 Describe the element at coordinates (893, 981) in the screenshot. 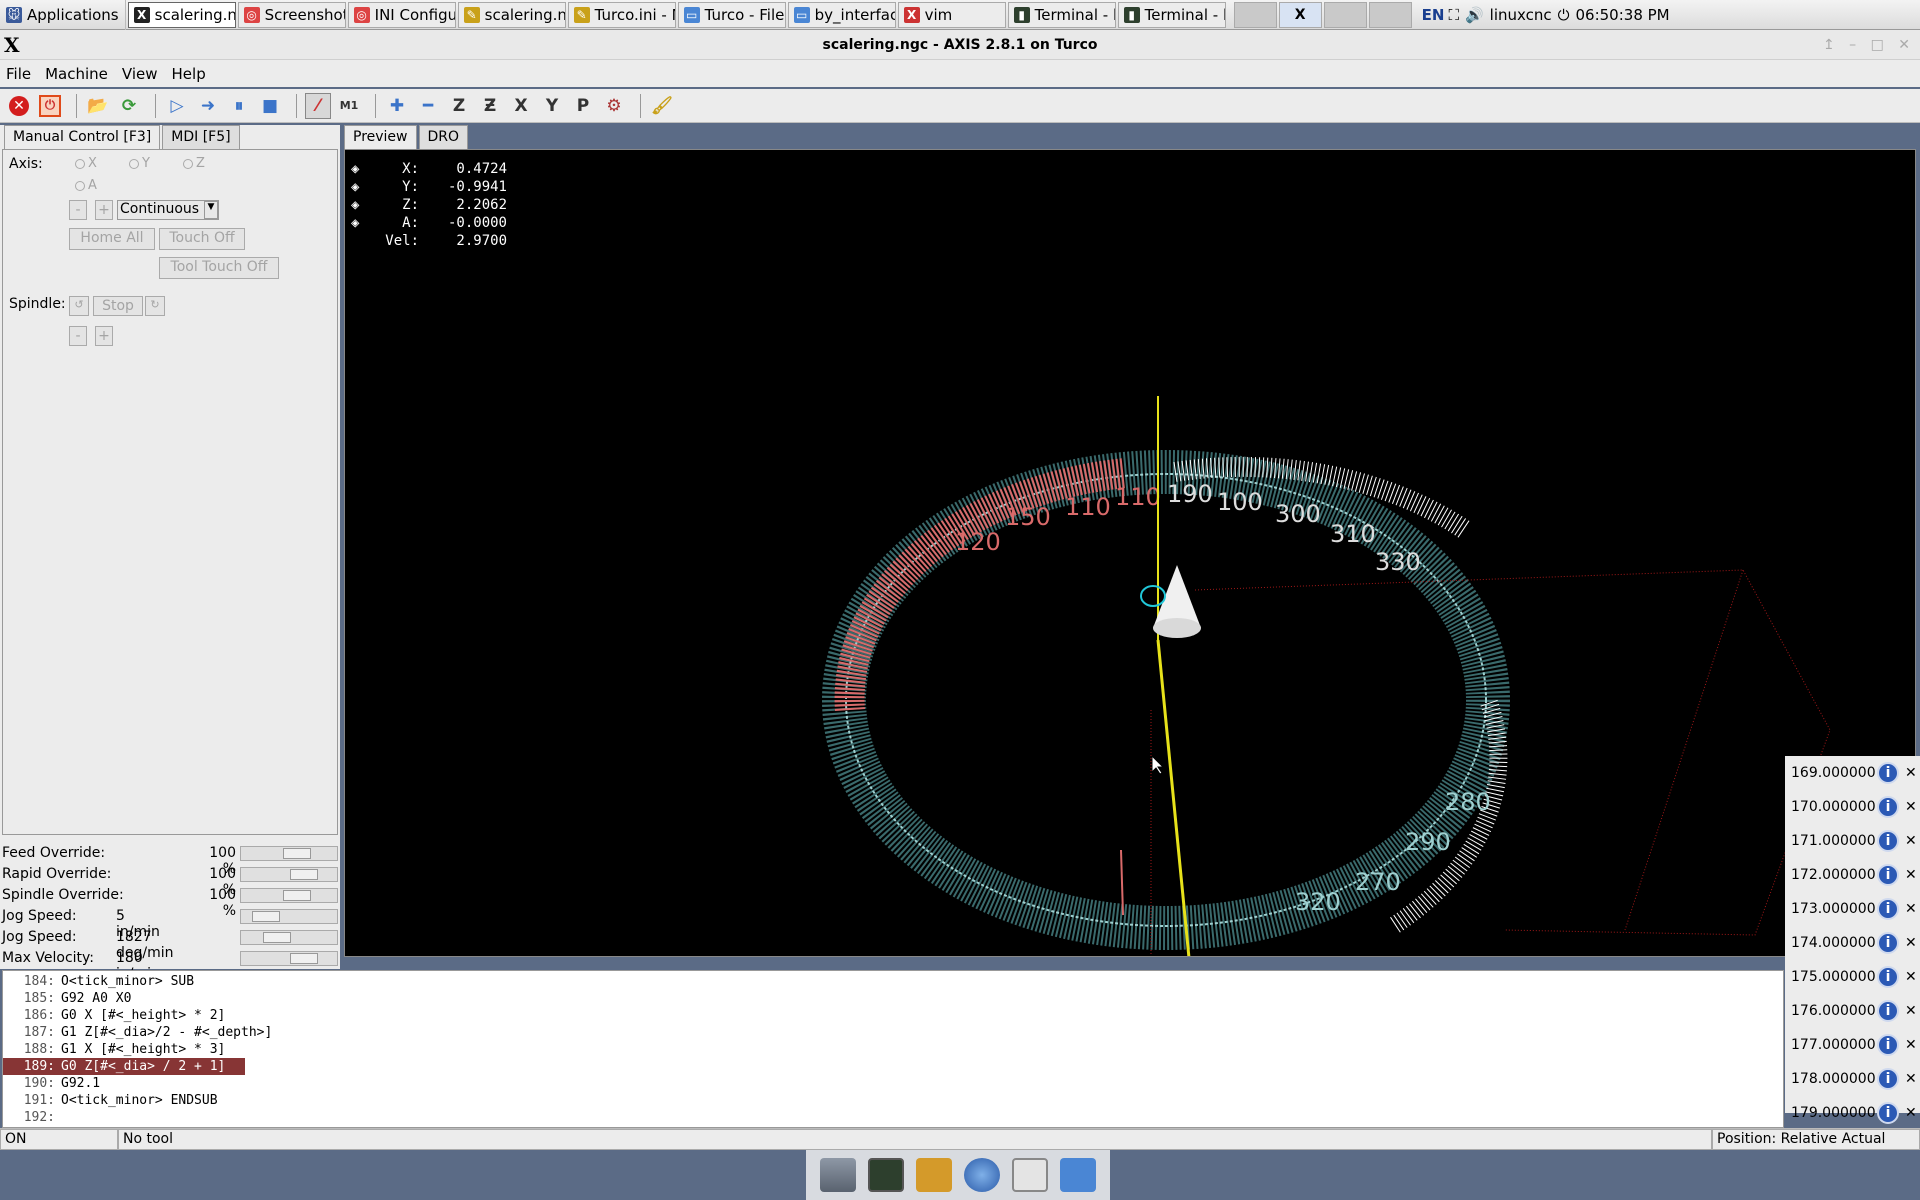

I see `code-line: 184: O<tick_minor> SUB` at that location.